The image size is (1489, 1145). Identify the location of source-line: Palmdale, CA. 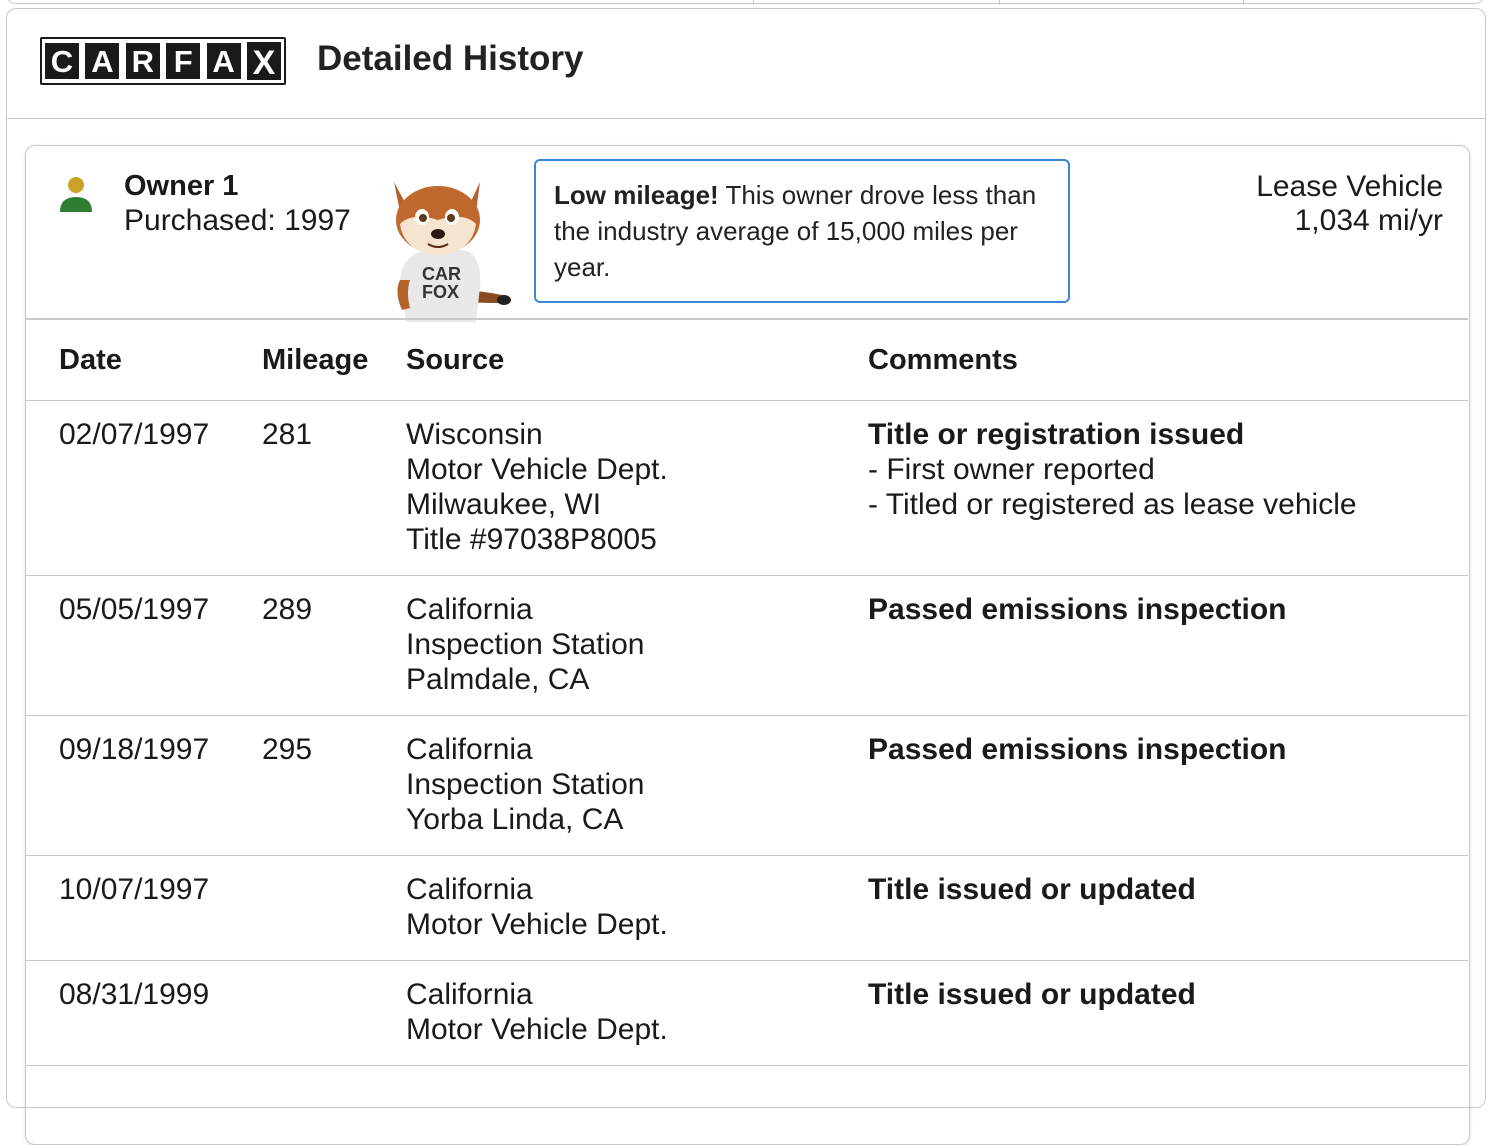
(498, 679).